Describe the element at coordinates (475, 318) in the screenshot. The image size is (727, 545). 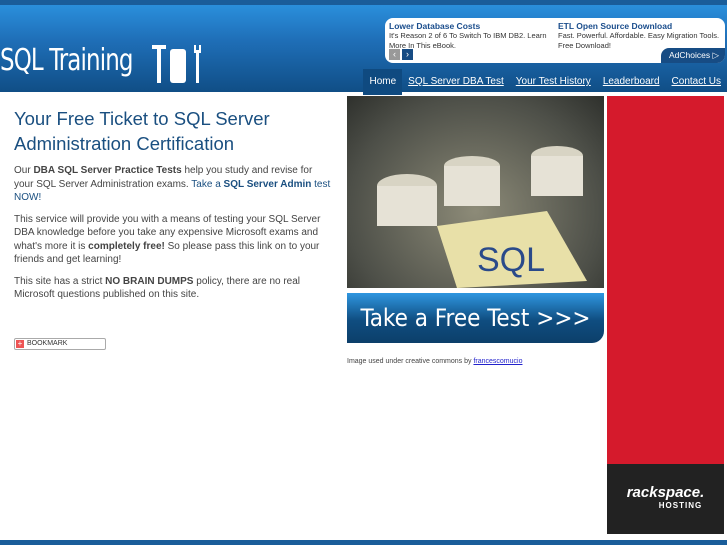
I see `take-free-test-button: Take a Free Test >>>` at that location.